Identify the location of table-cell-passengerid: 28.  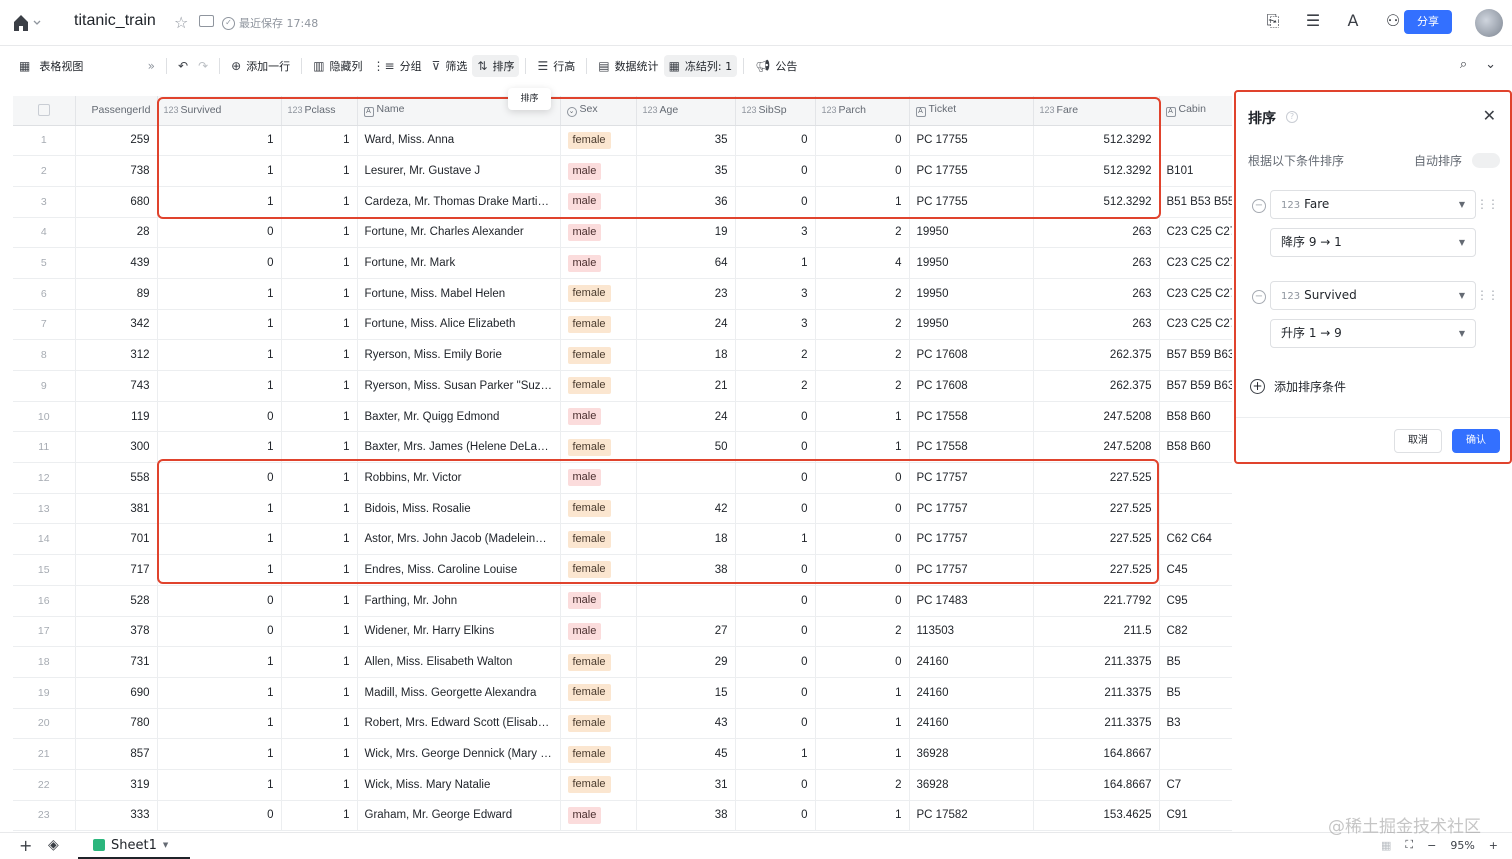
(116, 233).